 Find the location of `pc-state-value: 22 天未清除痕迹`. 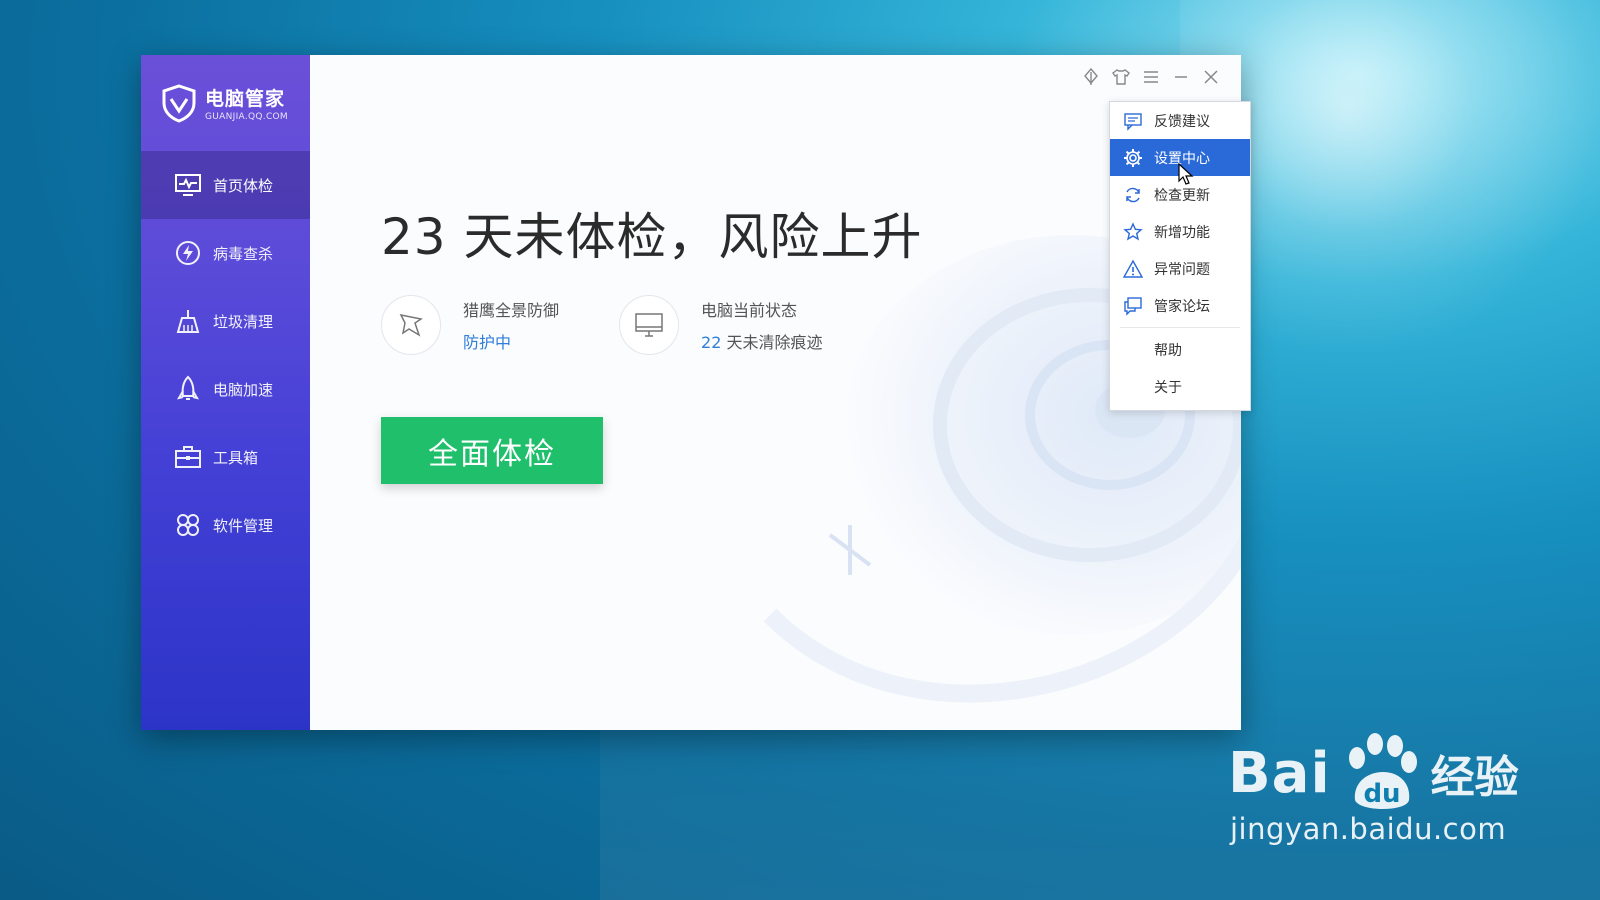

pc-state-value: 22 天未清除痕迹 is located at coordinates (761, 341).